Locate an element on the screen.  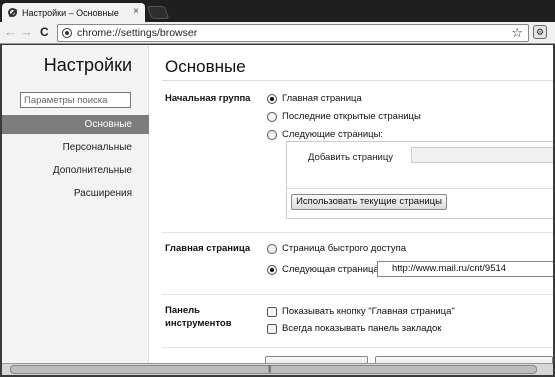
homepage-quick-access-label: Страница быстрого доступа is located at coordinates (344, 248).